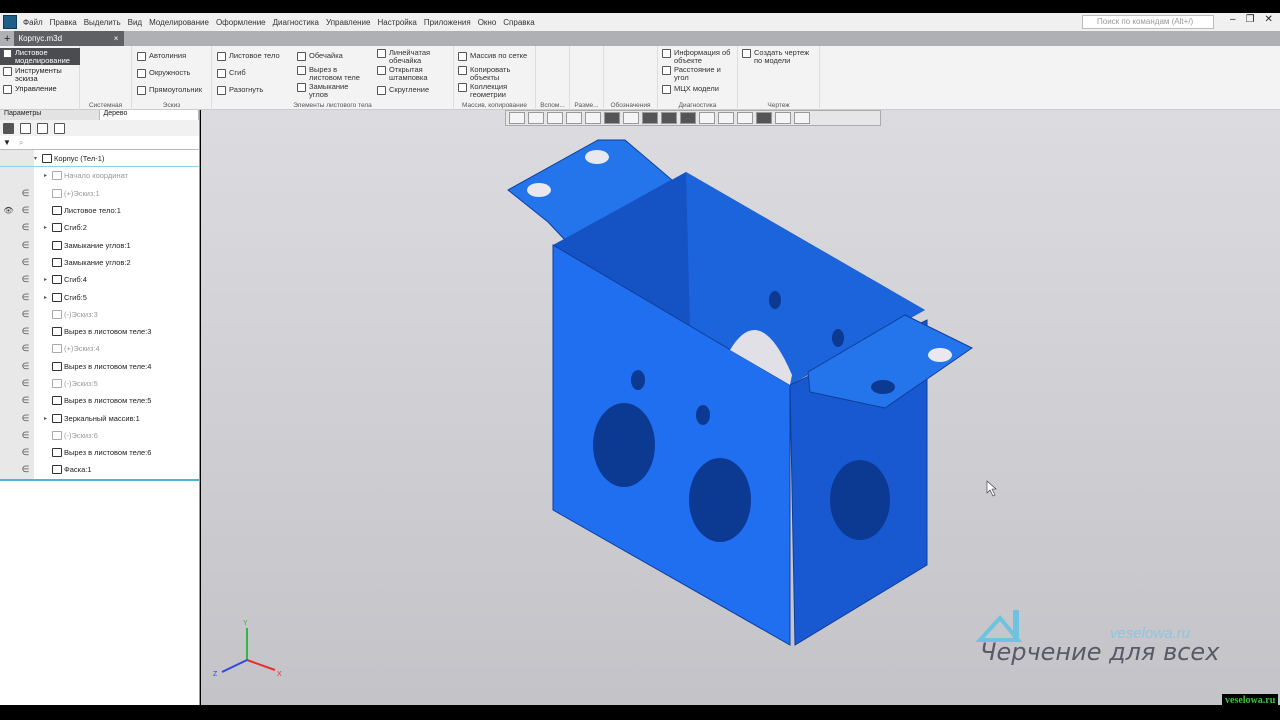  What do you see at coordinates (99, 349) in the screenshot?
I see `tree-item: ∈ (+)Эскиз:4` at bounding box center [99, 349].